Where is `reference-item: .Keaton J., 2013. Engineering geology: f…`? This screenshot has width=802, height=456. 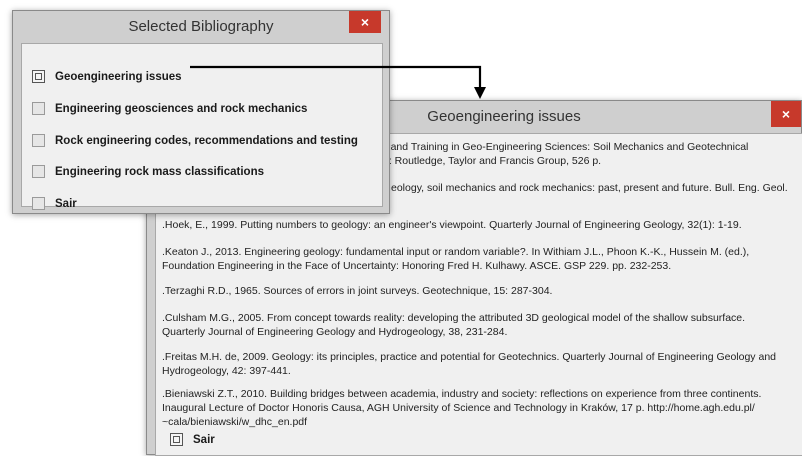
reference-item: .Keaton J., 2013. Engineering geology: f… is located at coordinates (456, 259).